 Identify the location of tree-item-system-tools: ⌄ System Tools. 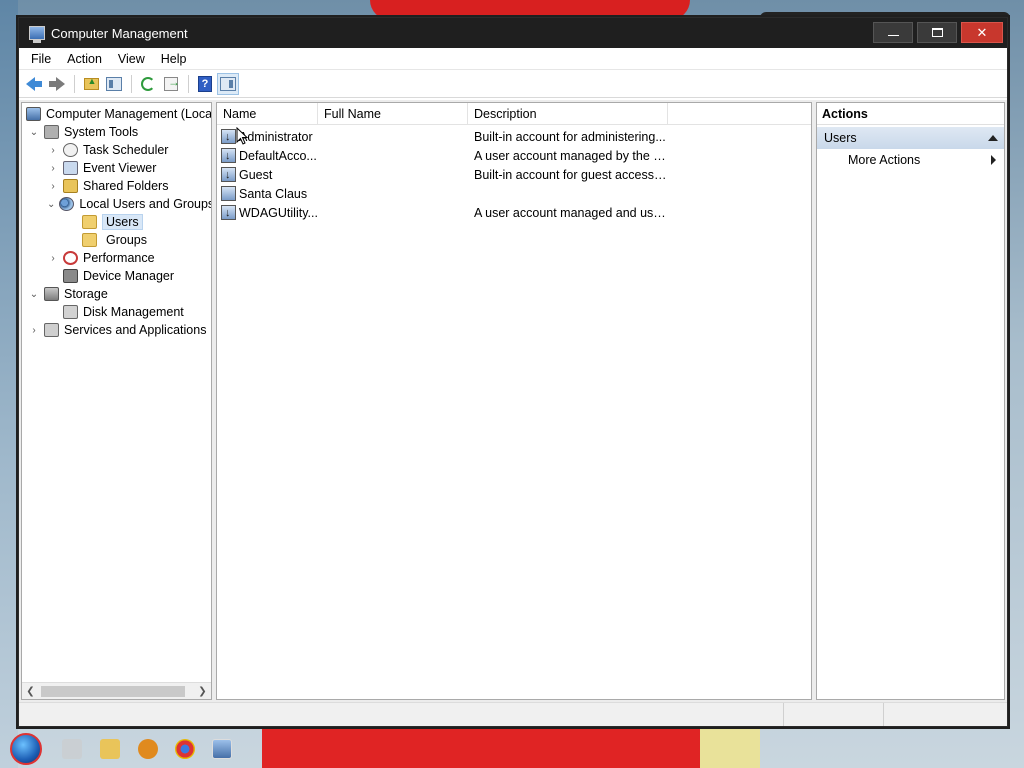
(116, 132).